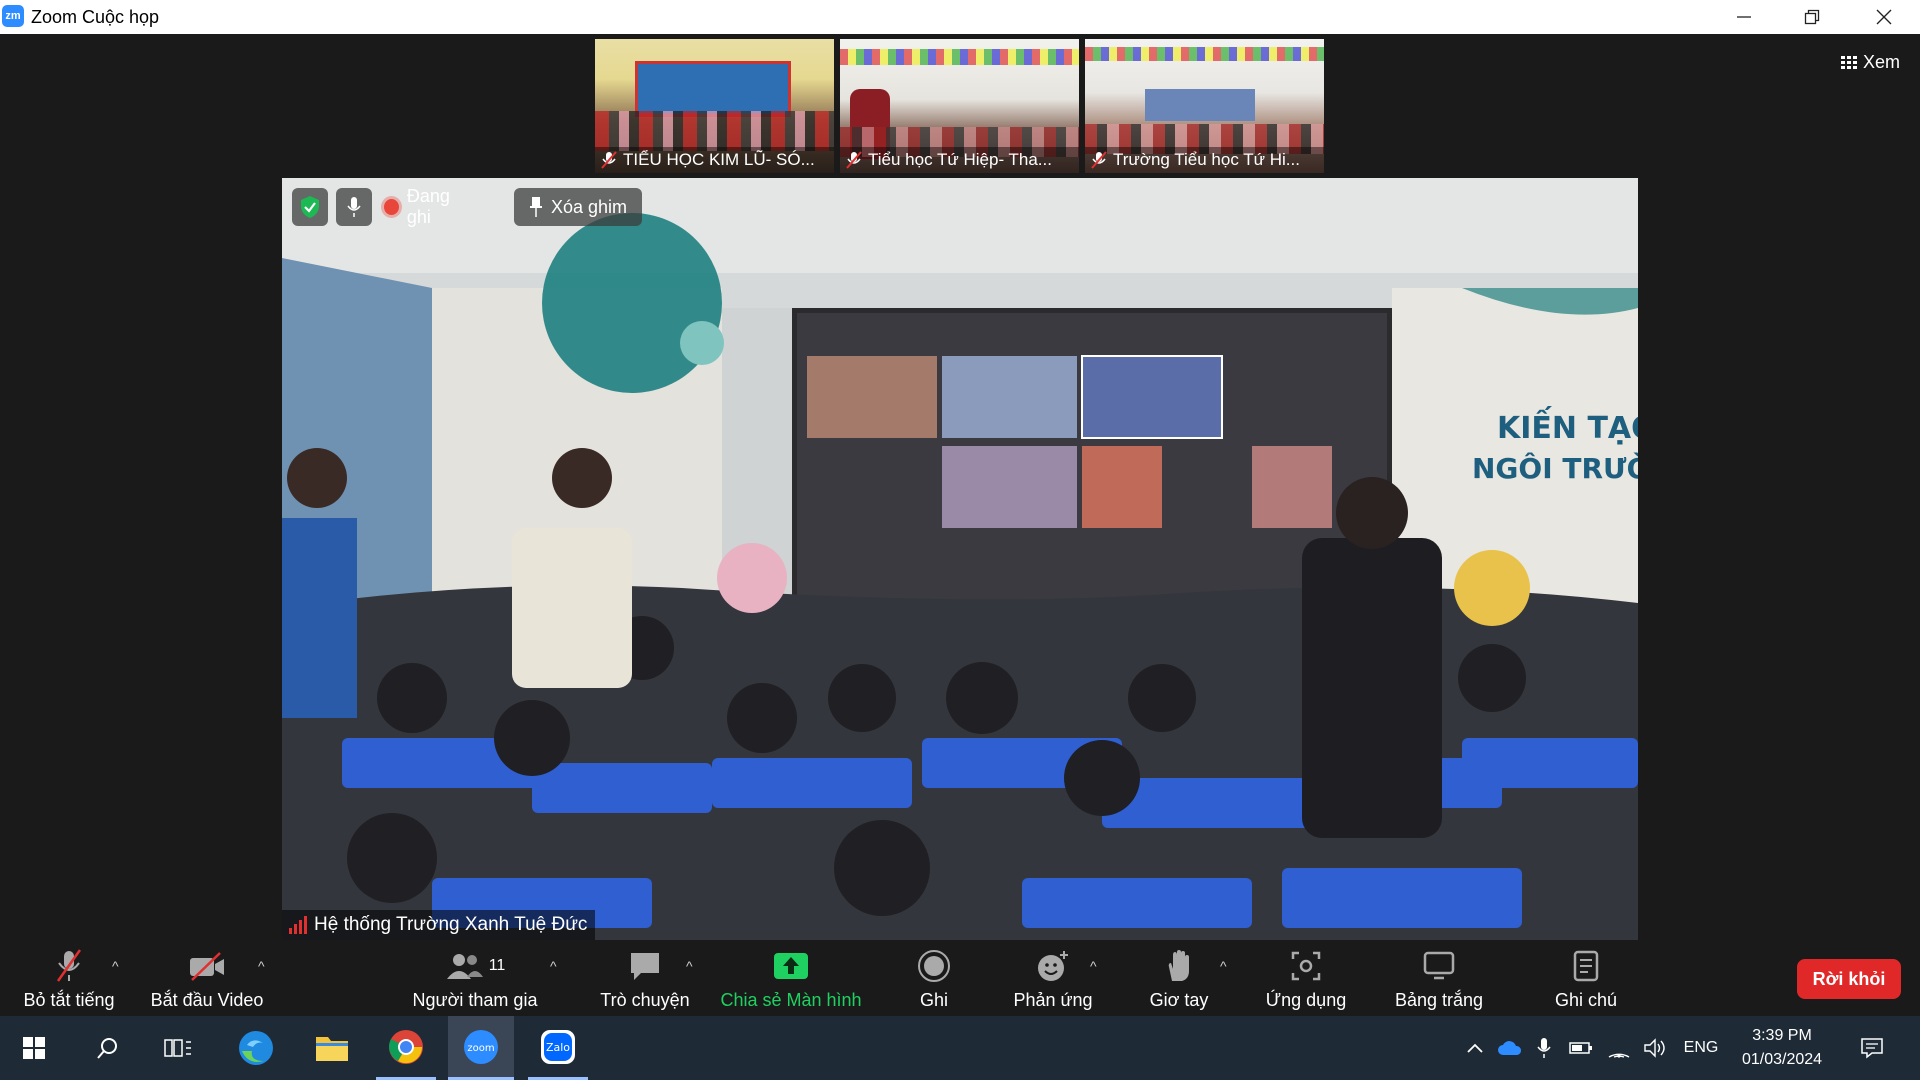  I want to click on restore-icon, so click(1812, 17).